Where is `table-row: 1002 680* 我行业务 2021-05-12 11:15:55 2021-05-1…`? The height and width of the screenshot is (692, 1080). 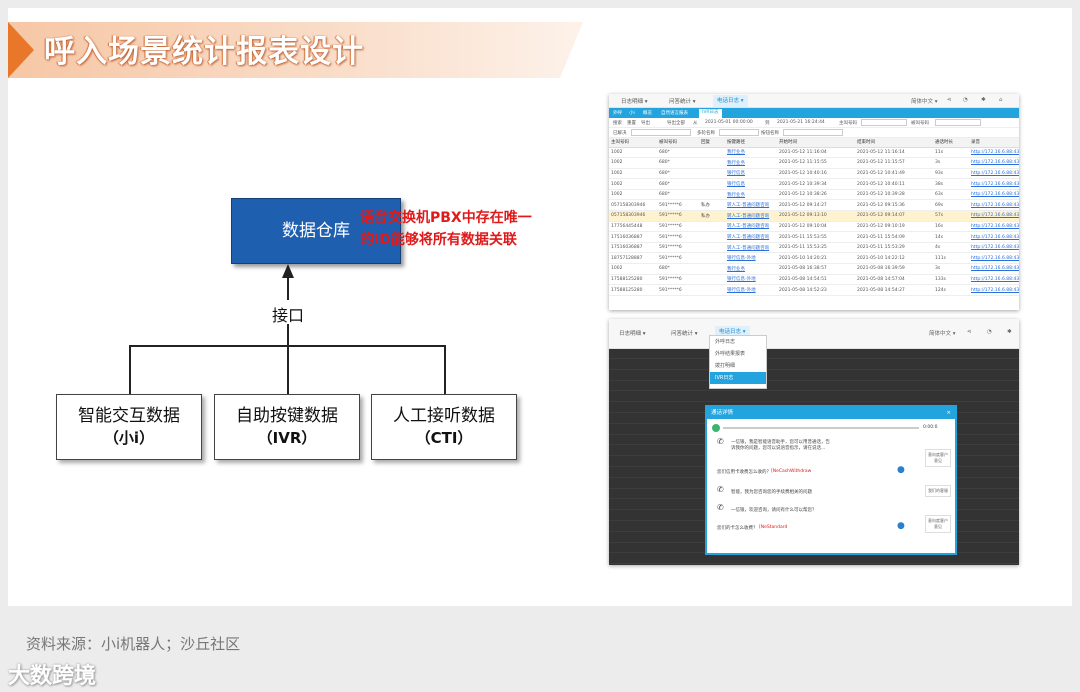
table-row: 1002 680* 我行业务 2021-05-12 11:15:55 2021-05-1… is located at coordinates (814, 163).